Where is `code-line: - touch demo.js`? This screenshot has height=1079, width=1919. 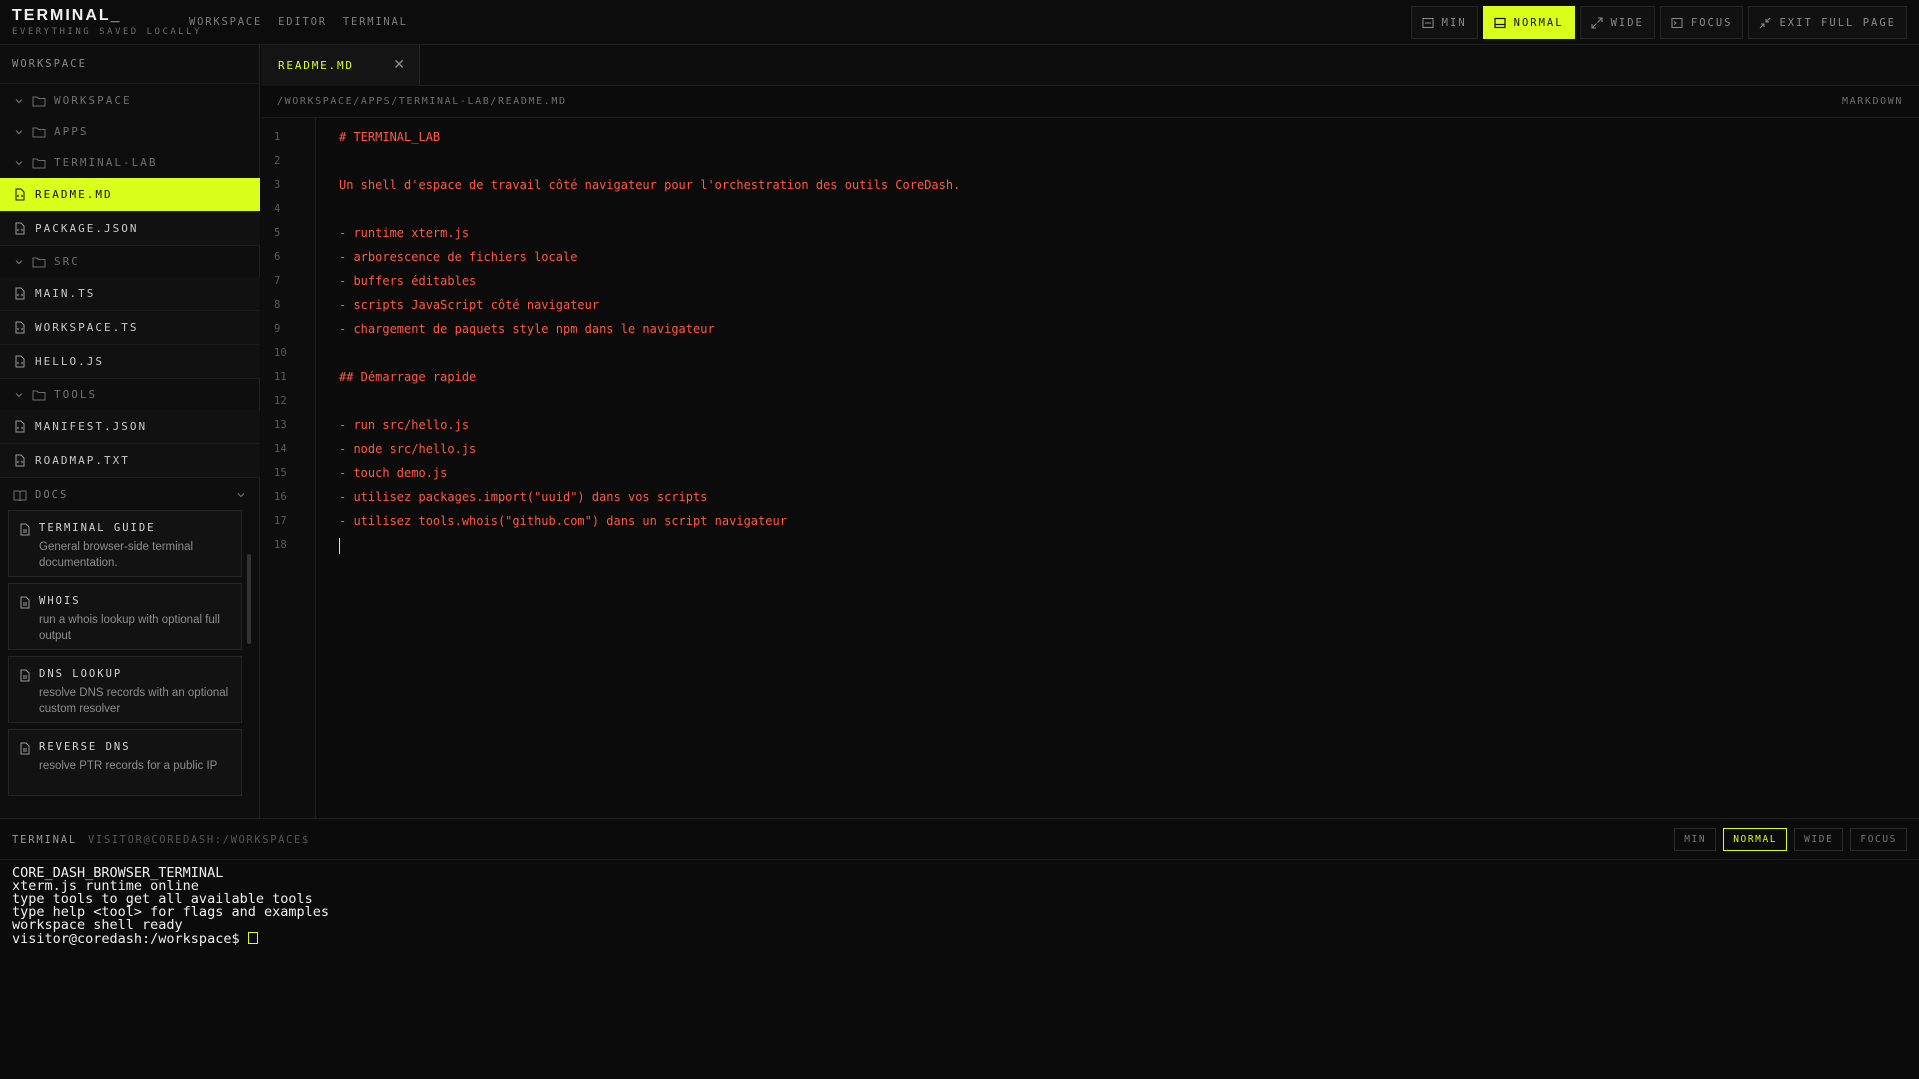 code-line: - touch demo.js is located at coordinates (393, 473).